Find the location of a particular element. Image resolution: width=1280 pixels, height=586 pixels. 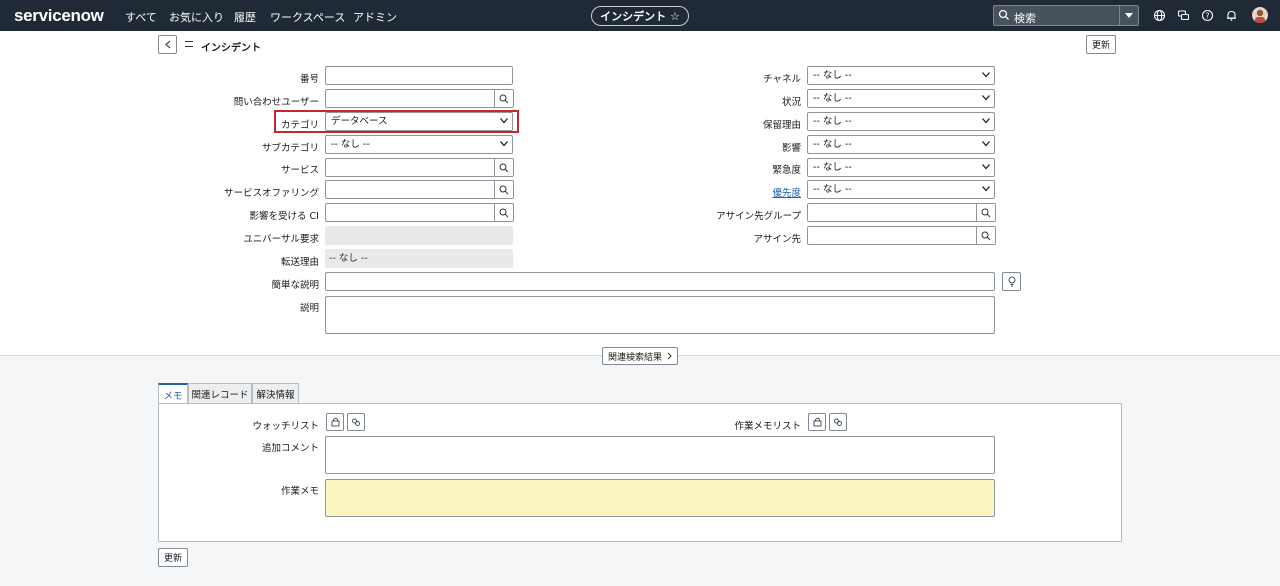

state-value: -- なし -- is located at coordinates (832, 98).